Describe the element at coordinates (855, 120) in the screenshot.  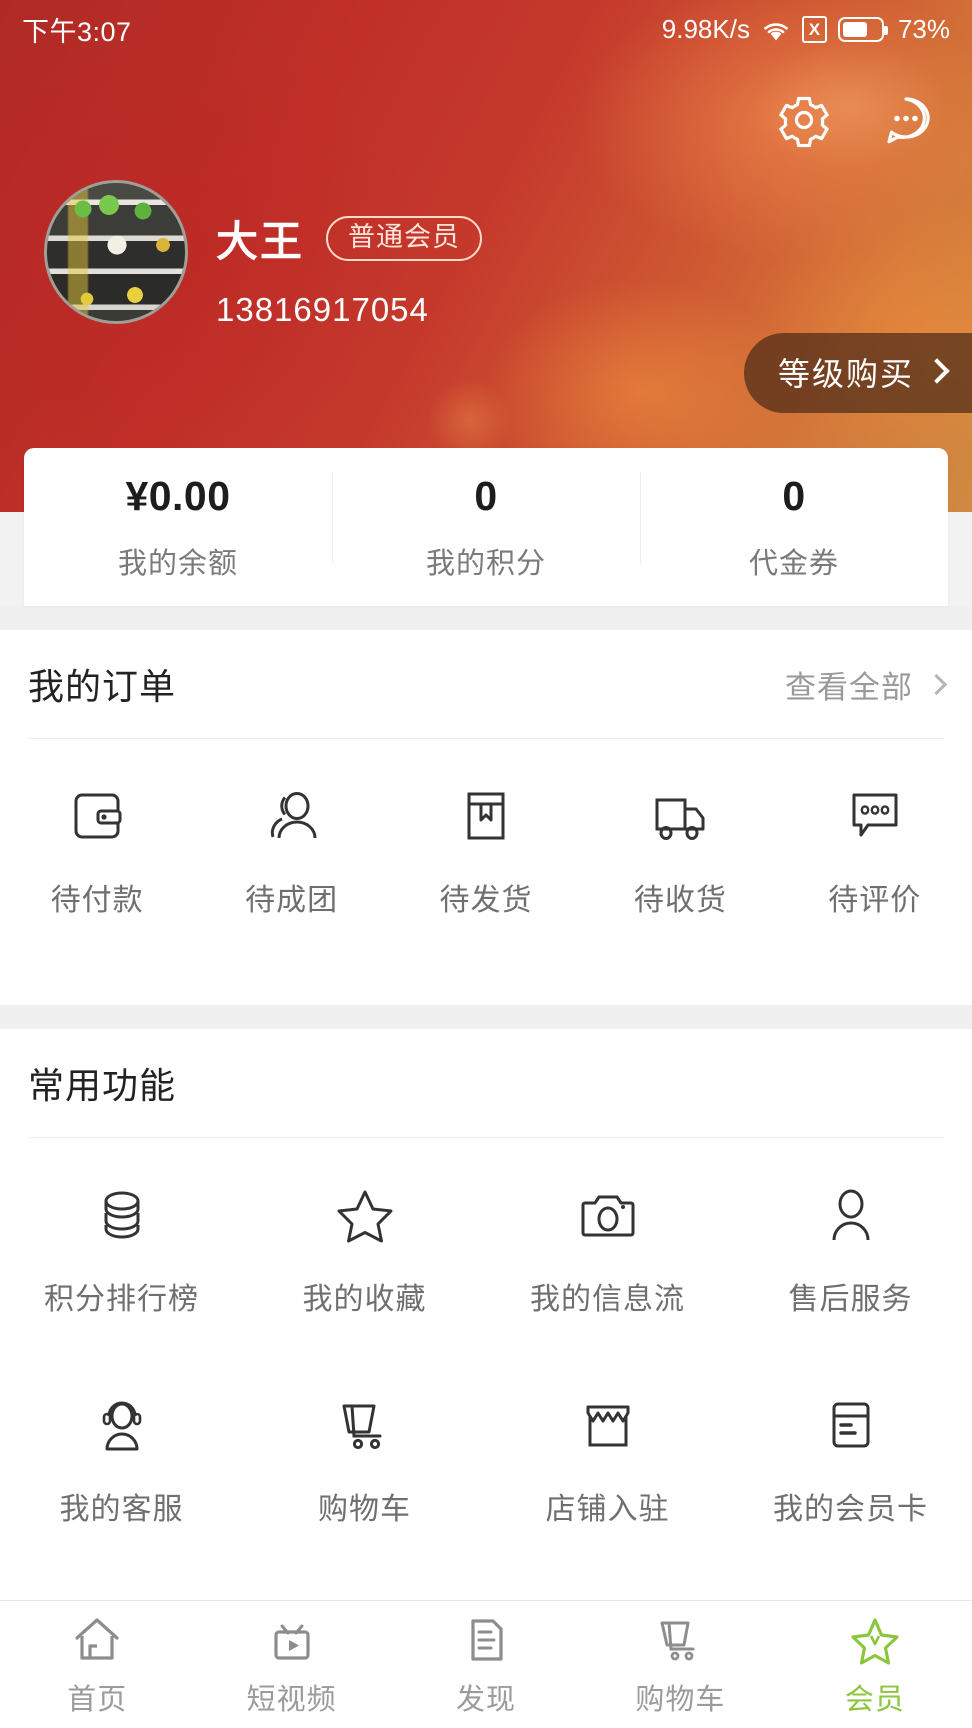
I see `header-actions` at that location.